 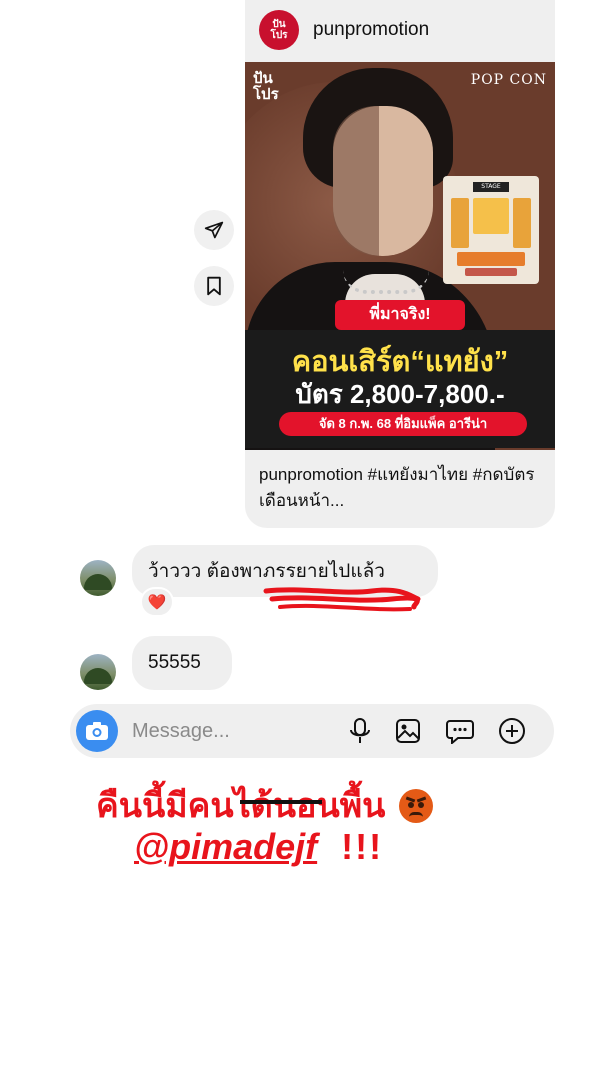 I want to click on message-text: 55555, so click(x=174, y=662).